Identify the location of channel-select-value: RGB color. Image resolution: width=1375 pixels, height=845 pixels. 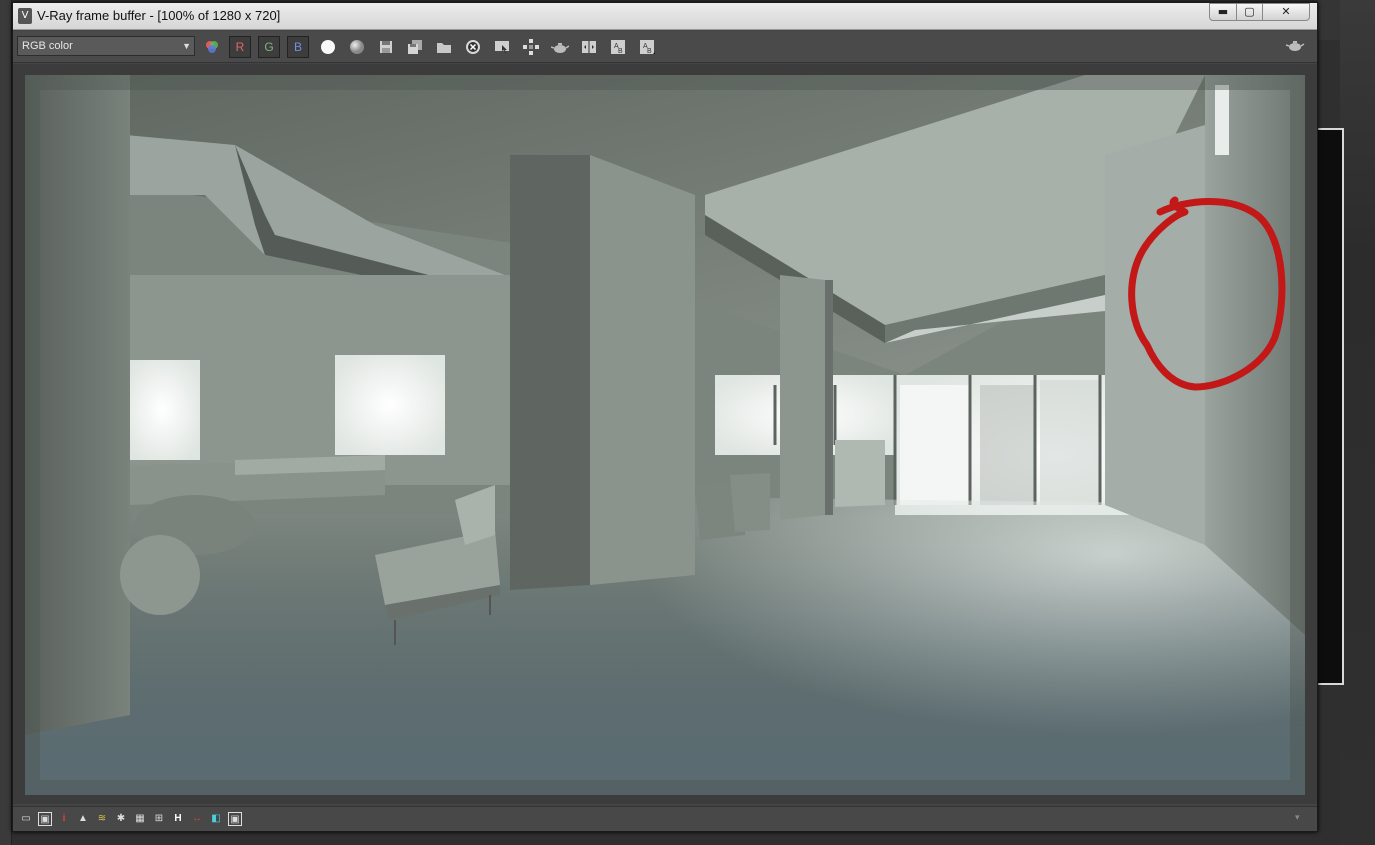
(47, 46).